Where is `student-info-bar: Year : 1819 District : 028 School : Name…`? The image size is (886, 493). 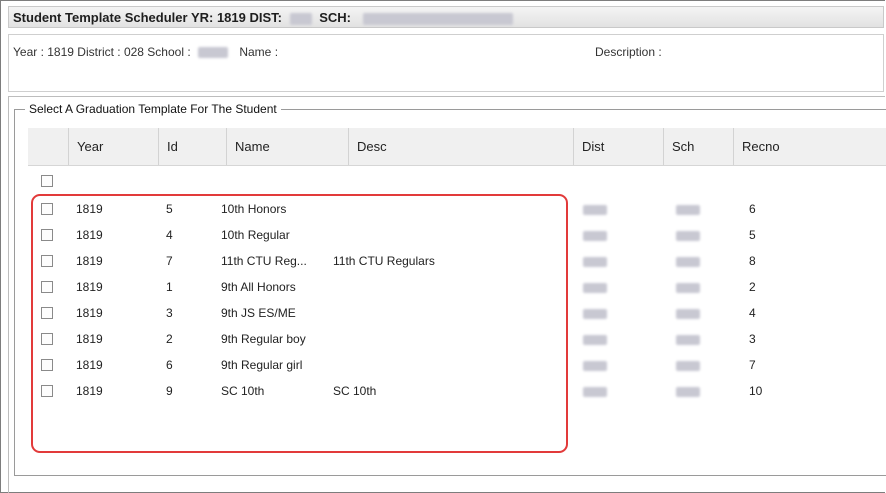 student-info-bar: Year : 1819 District : 028 School : Name… is located at coordinates (446, 63).